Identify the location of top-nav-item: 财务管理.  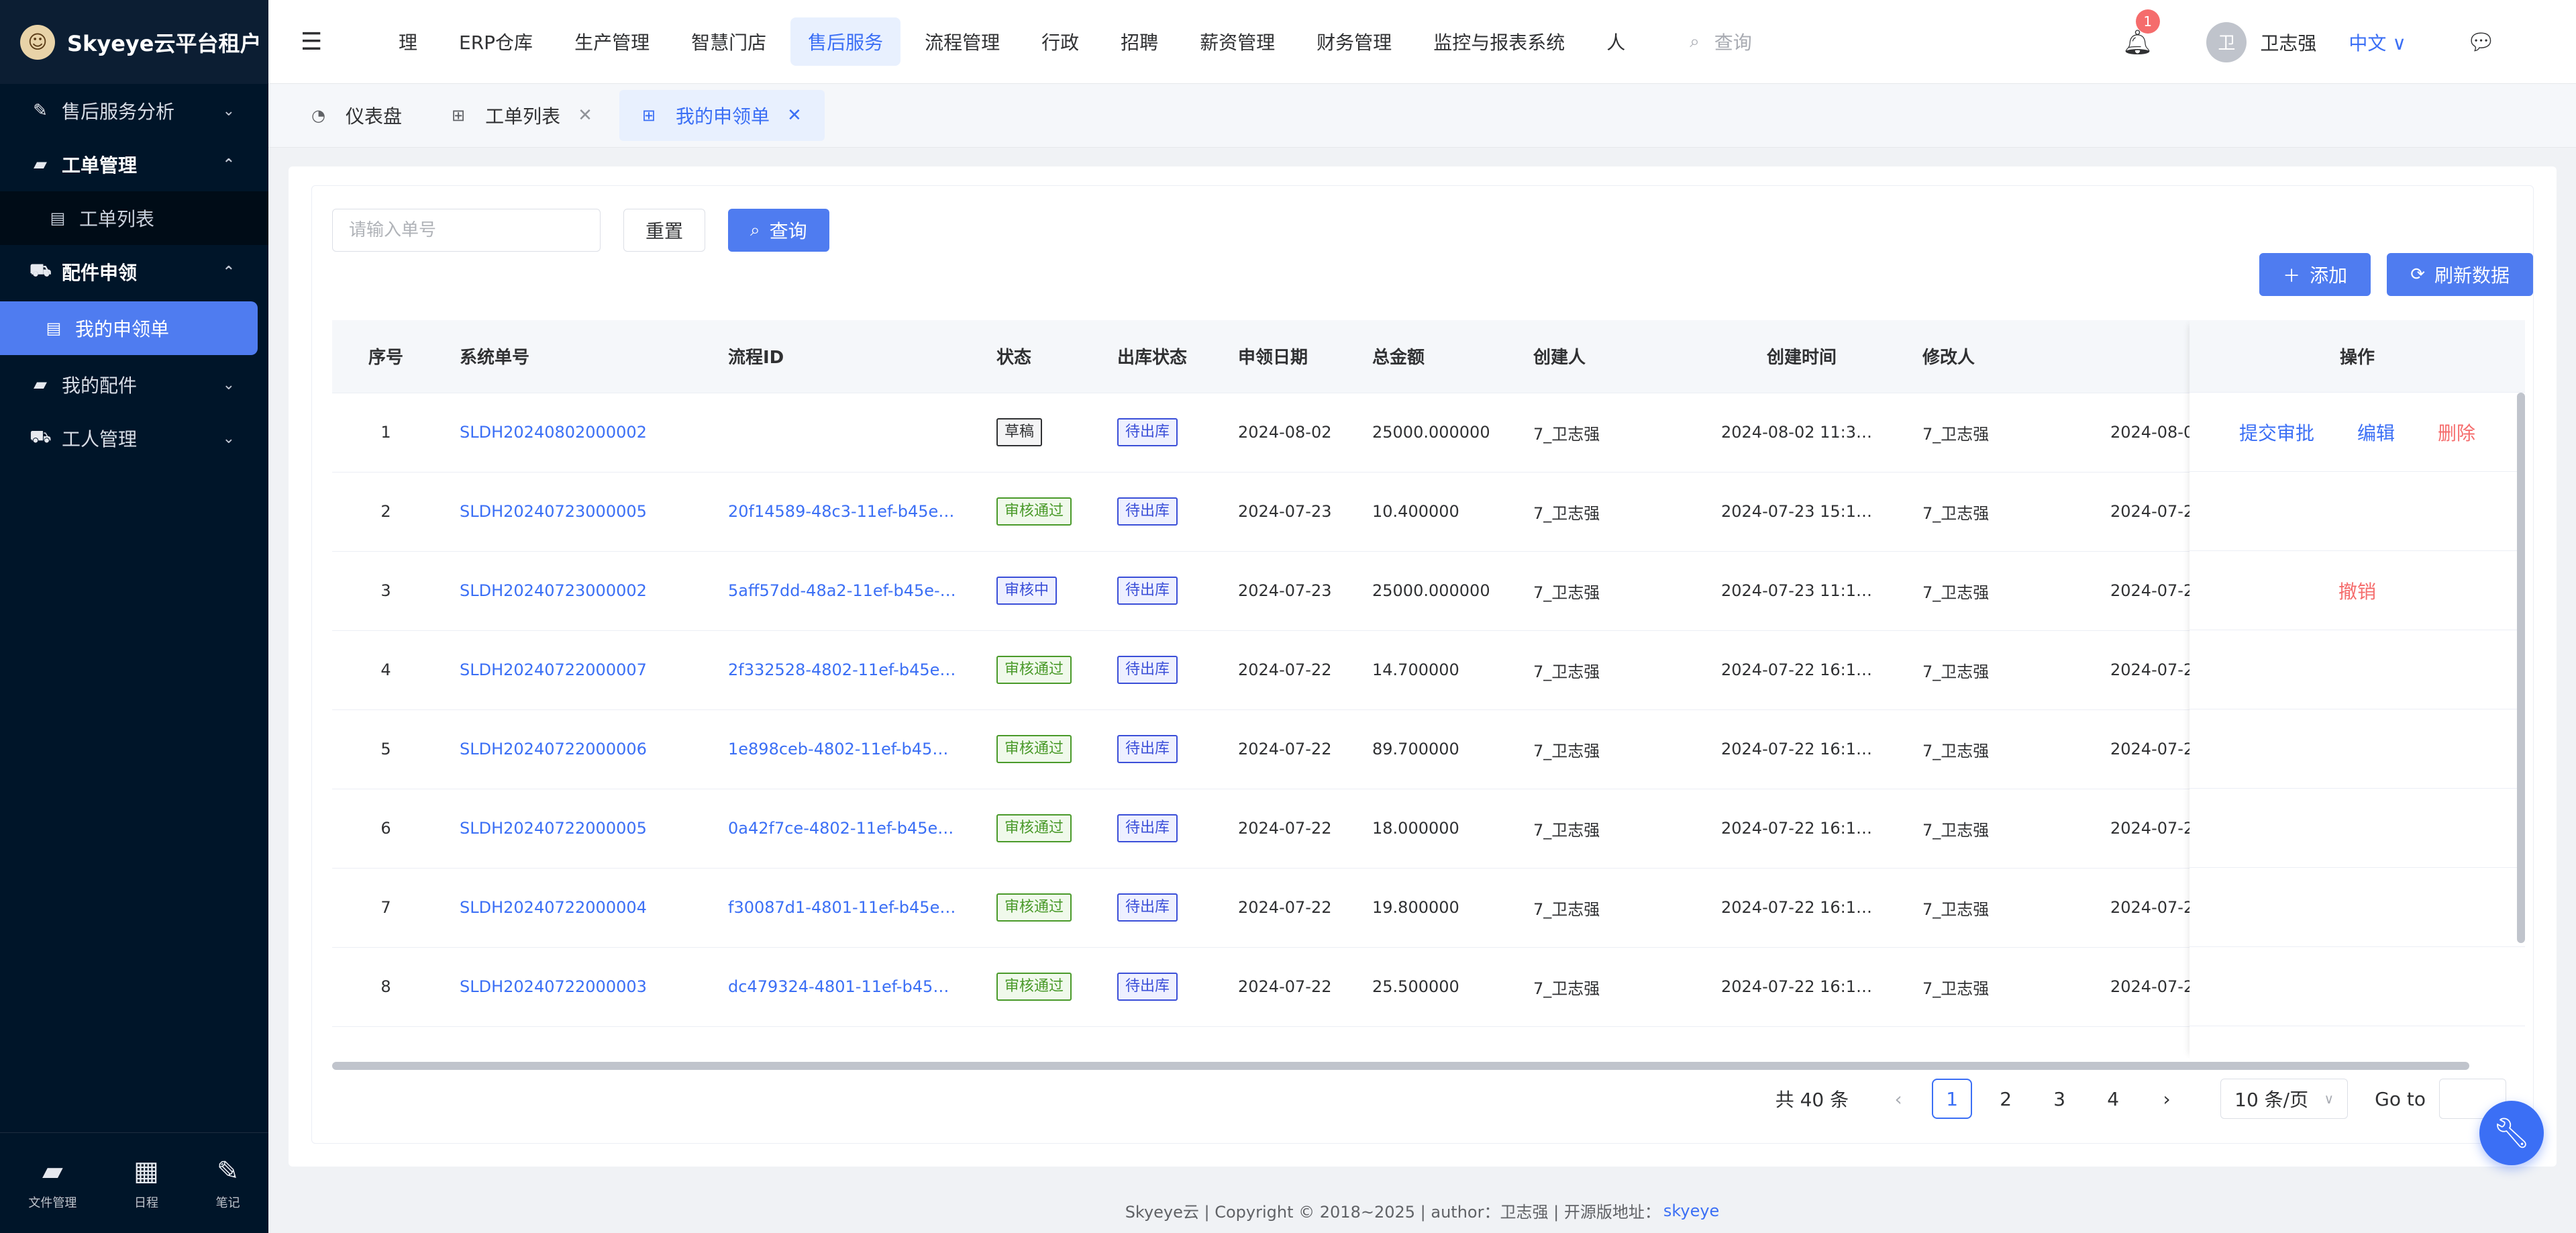
(1354, 41).